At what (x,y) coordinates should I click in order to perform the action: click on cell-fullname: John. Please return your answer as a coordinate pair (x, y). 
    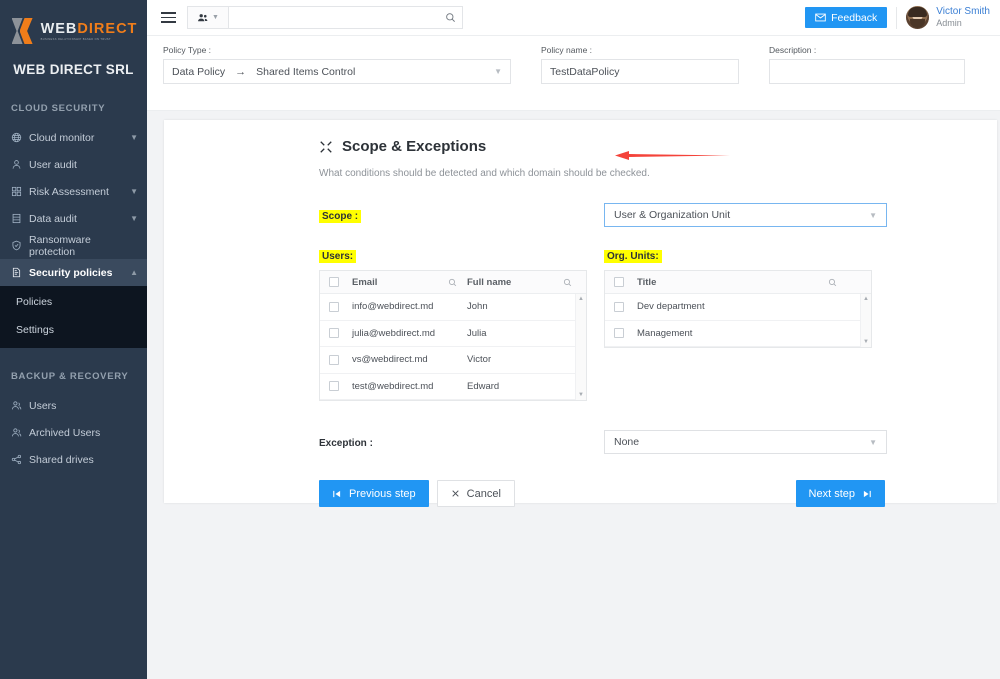
    Looking at the image, I should click on (477, 307).